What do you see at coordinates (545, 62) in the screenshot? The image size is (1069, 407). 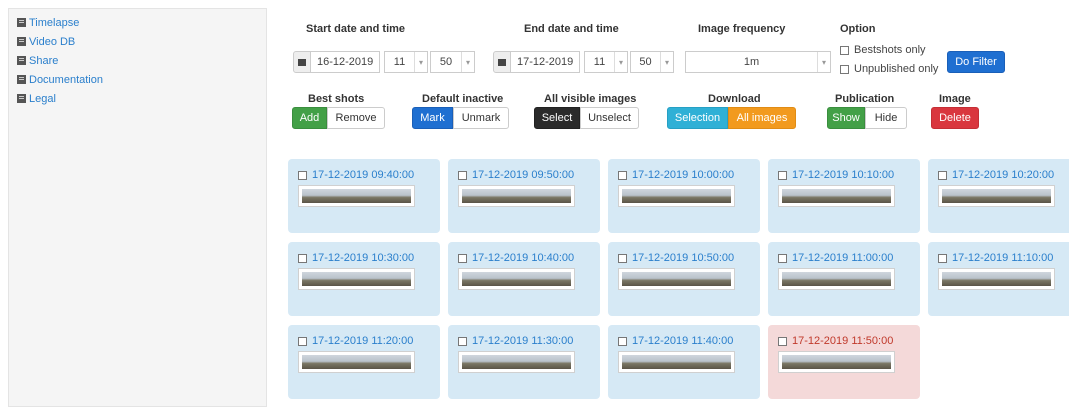 I see `end-date-input: 17-12-2019` at bounding box center [545, 62].